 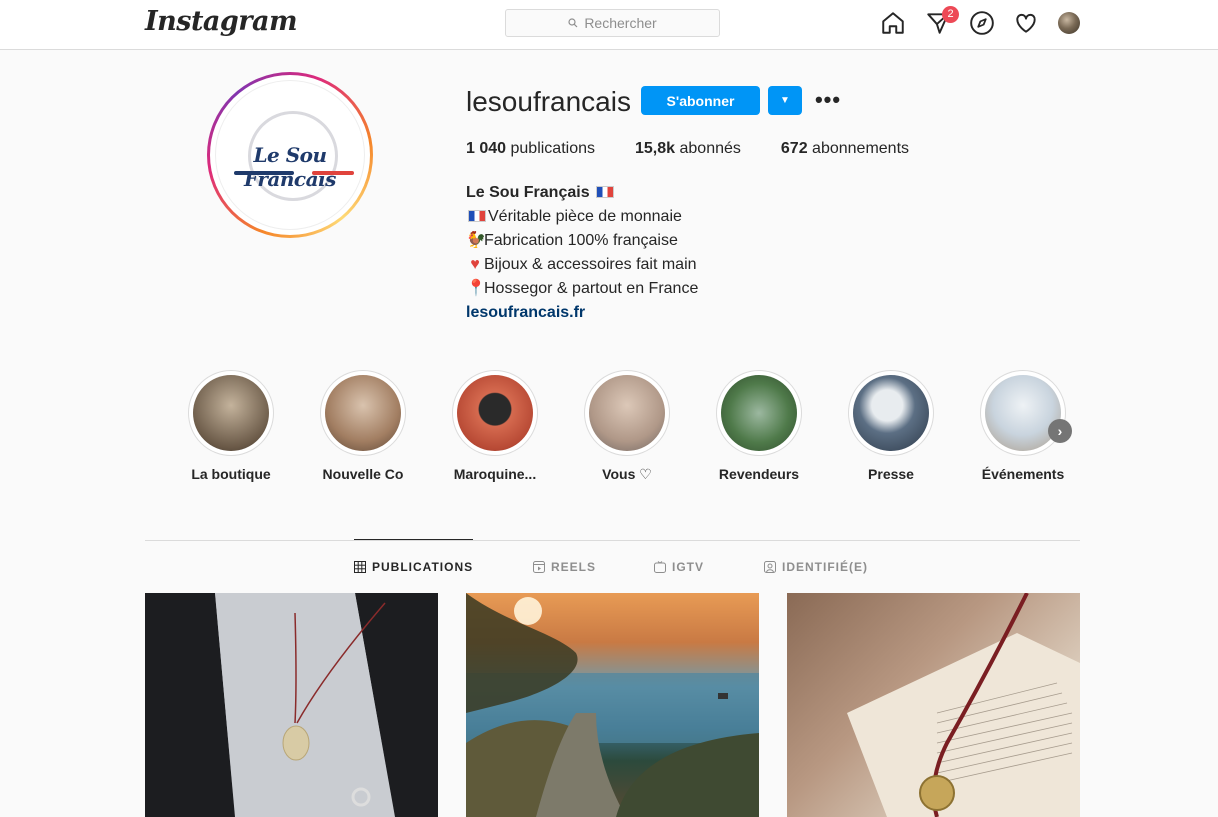 I want to click on tab-reels: REELS, so click(x=564, y=567).